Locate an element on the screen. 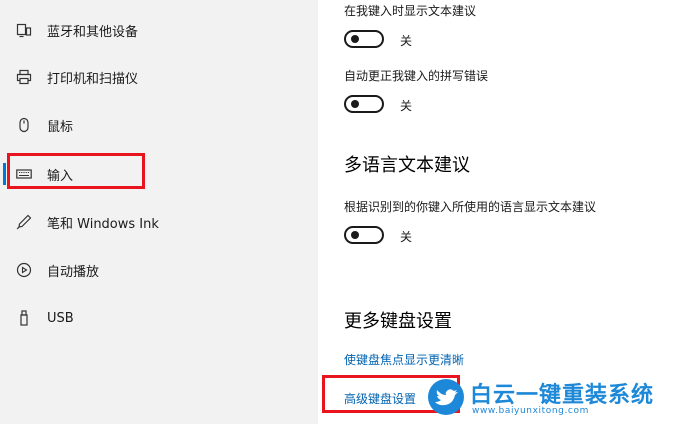 This screenshot has height=424, width=677. watermark-logo: 白云一键重装系统 www.baiyunxitong.com is located at coordinates (550, 399).